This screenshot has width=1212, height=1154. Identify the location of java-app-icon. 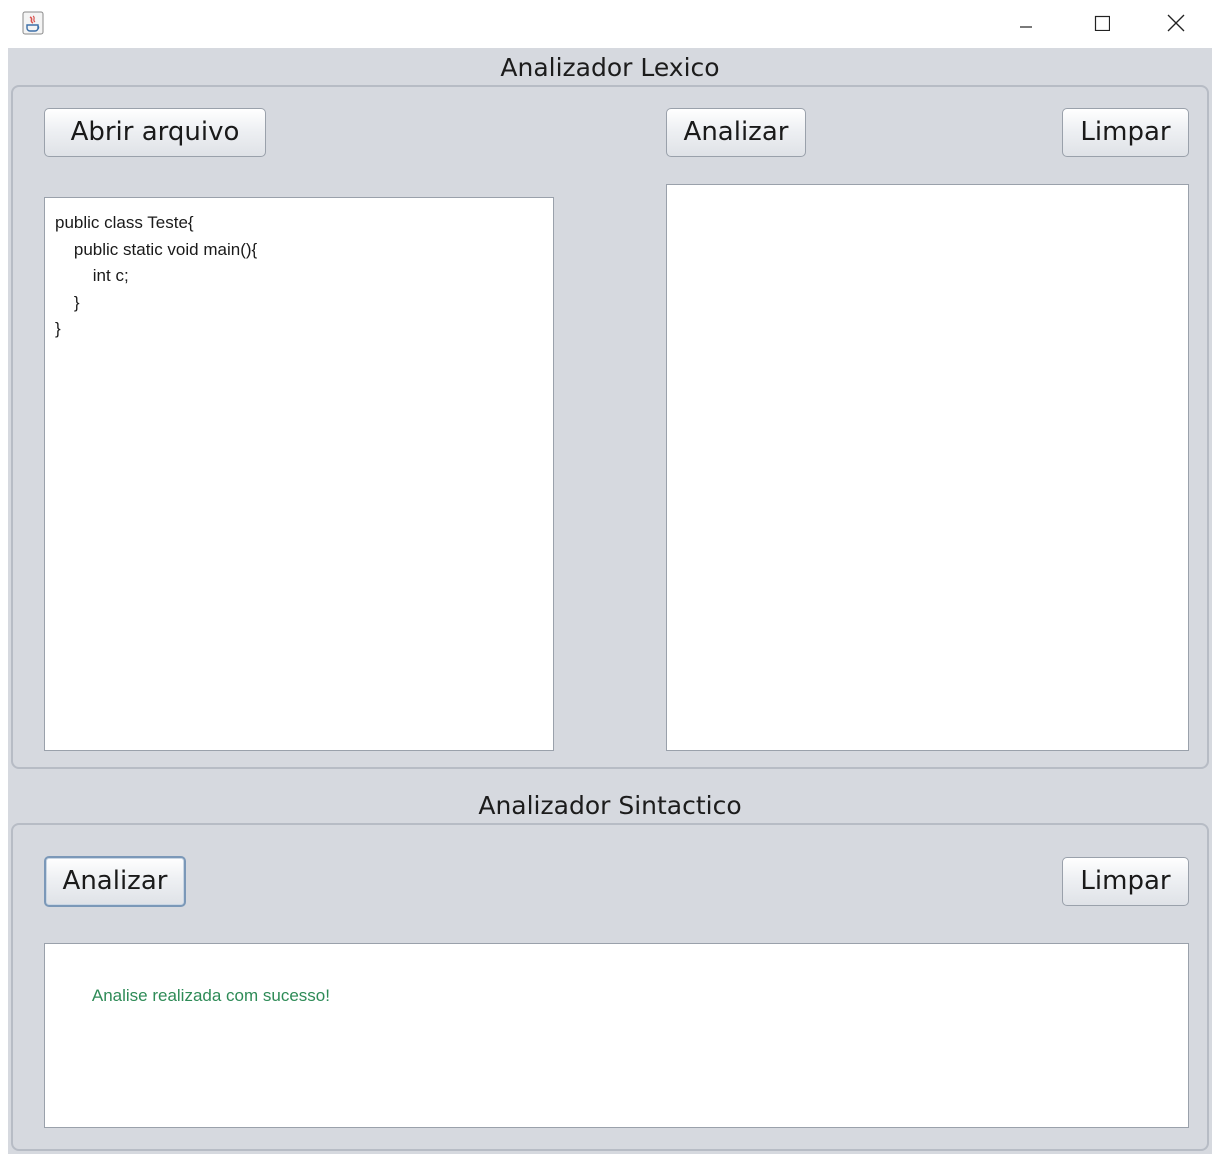
(33, 23).